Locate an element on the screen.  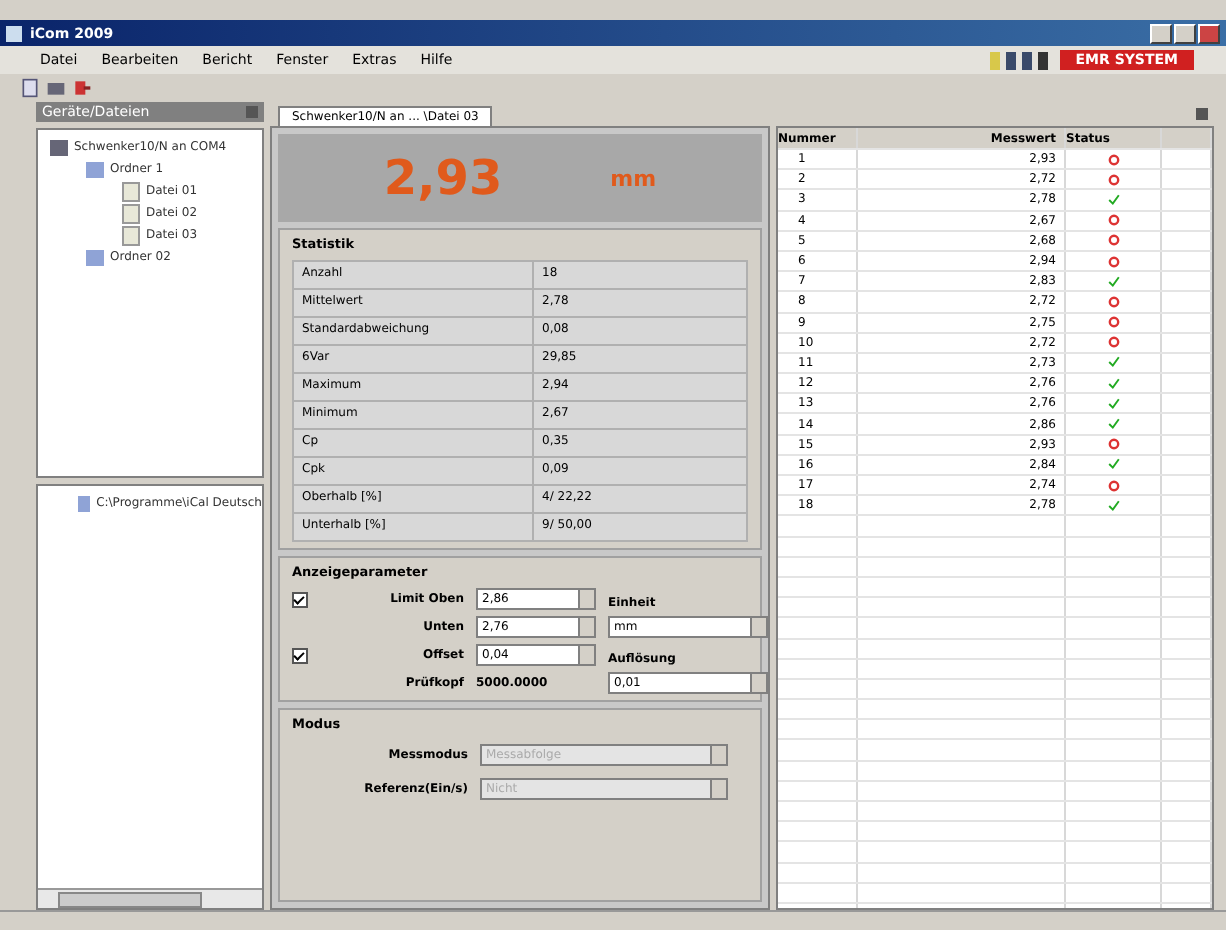
minimize-button is located at coordinates (1161, 33).